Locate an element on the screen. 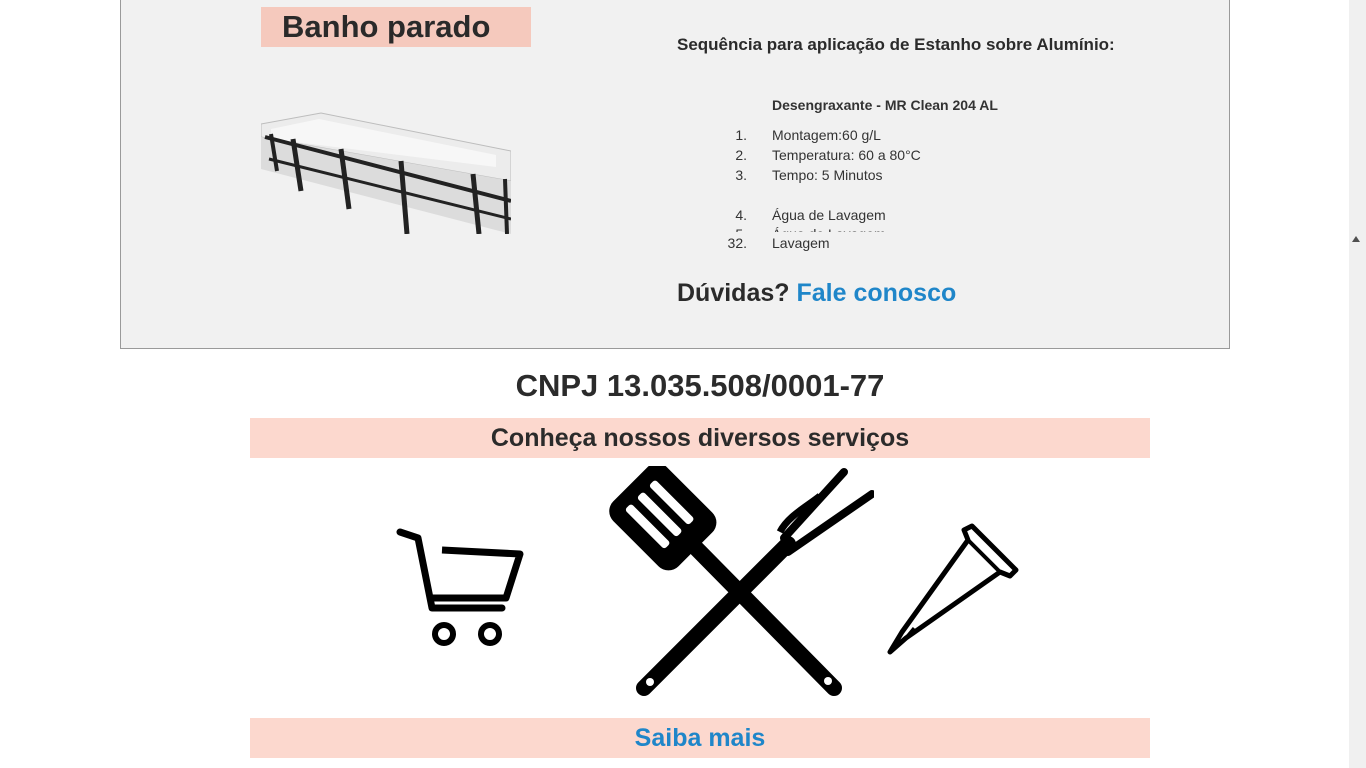 The height and width of the screenshot is (768, 1366). steps-subtitle: Desengraxante - MR Clean 204 AL is located at coordinates (885, 105).